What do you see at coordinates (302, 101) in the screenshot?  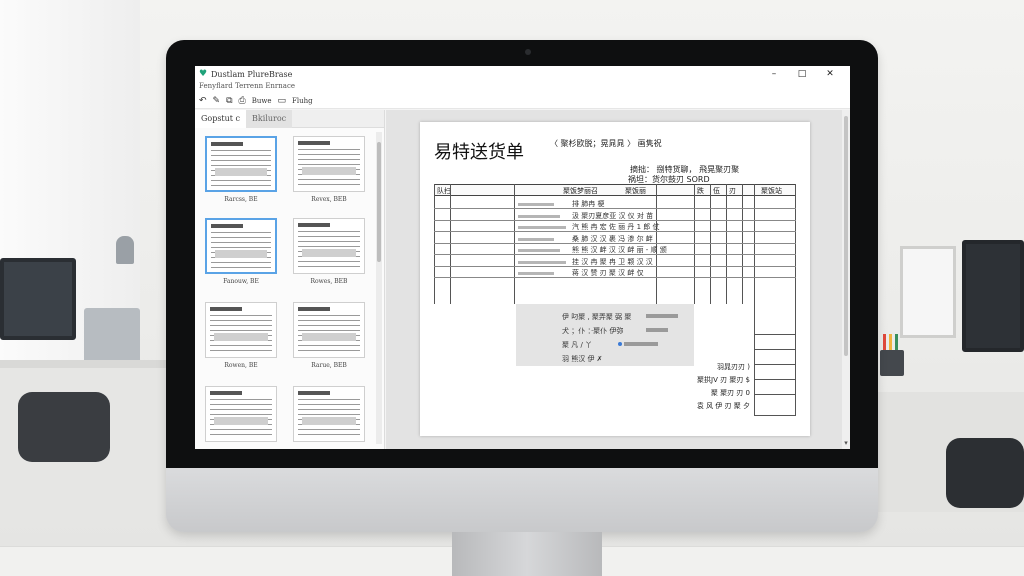 I see `page-label: Fluhg` at bounding box center [302, 101].